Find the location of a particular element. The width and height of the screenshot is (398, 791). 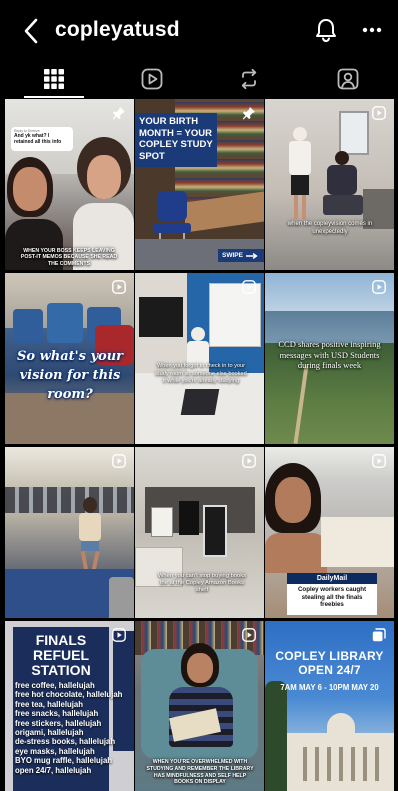

repost-icon is located at coordinates (249, 79).